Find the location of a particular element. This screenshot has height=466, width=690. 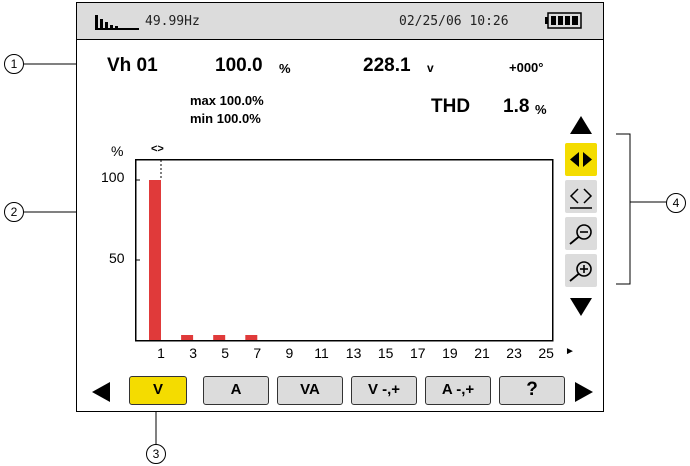

softkey-va: VA is located at coordinates (310, 390).